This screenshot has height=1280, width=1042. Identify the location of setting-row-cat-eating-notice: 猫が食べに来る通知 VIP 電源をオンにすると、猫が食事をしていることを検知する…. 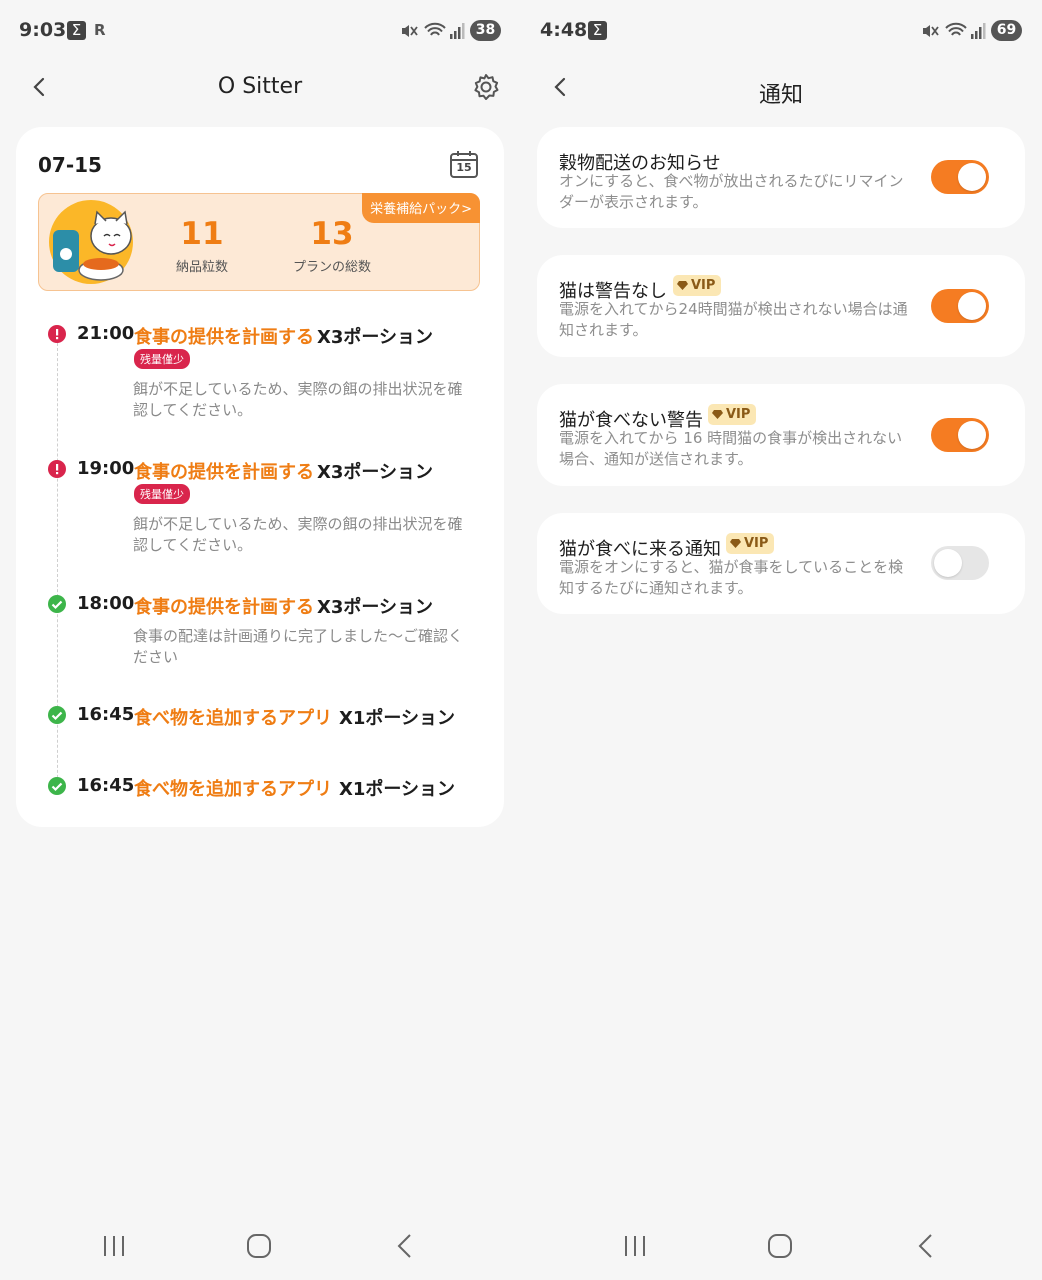
(781, 563).